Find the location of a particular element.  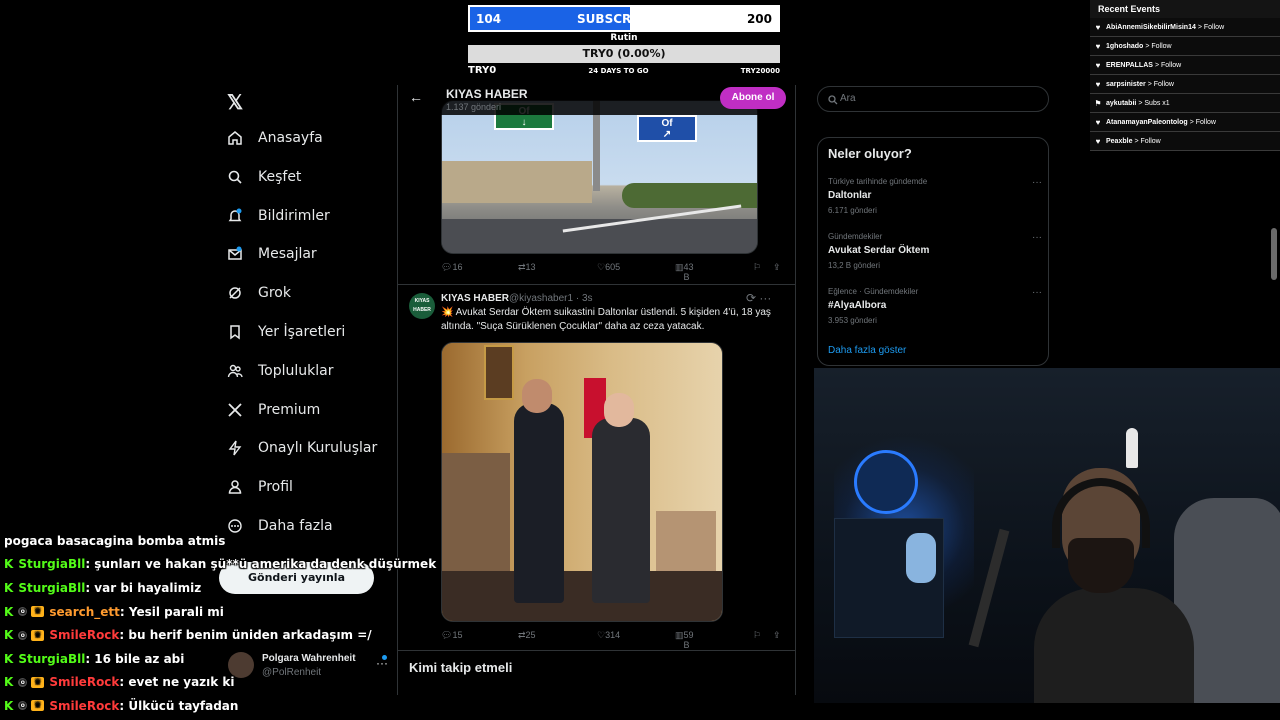

nav-item-label: Mesajlar is located at coordinates (287, 254).